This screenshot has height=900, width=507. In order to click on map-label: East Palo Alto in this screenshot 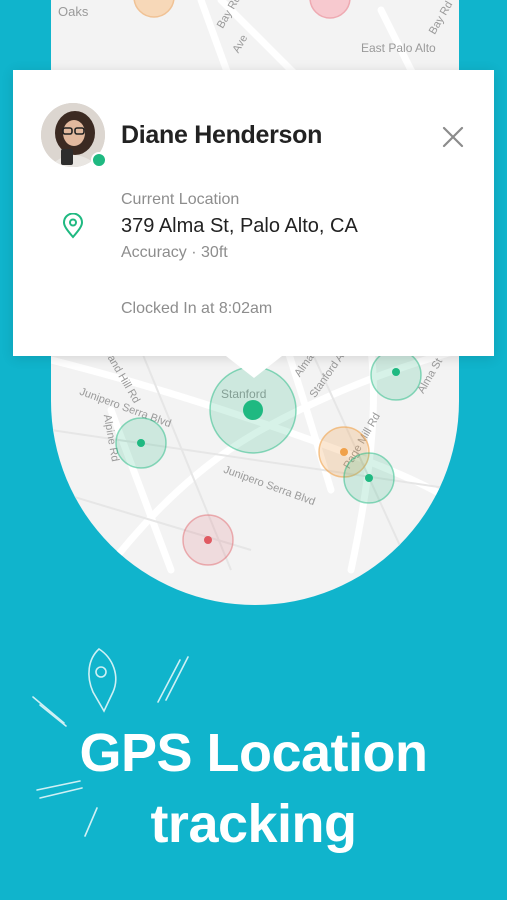, I will do `click(398, 48)`.